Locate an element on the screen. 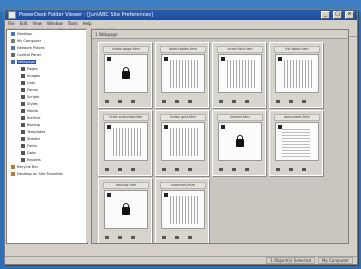  menu-help: Help is located at coordinates (87, 23).